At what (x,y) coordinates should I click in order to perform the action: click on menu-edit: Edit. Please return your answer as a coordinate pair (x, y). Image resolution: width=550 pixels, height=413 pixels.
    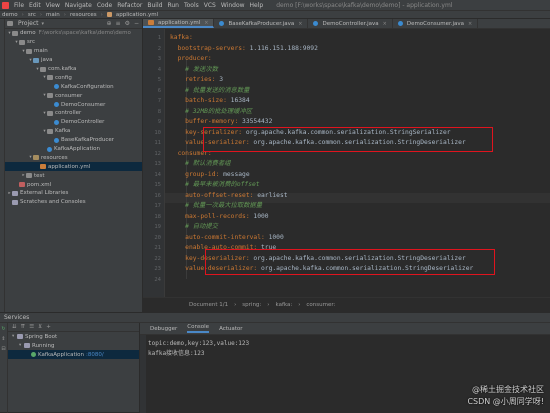
    Looking at the image, I should click on (35, 5).